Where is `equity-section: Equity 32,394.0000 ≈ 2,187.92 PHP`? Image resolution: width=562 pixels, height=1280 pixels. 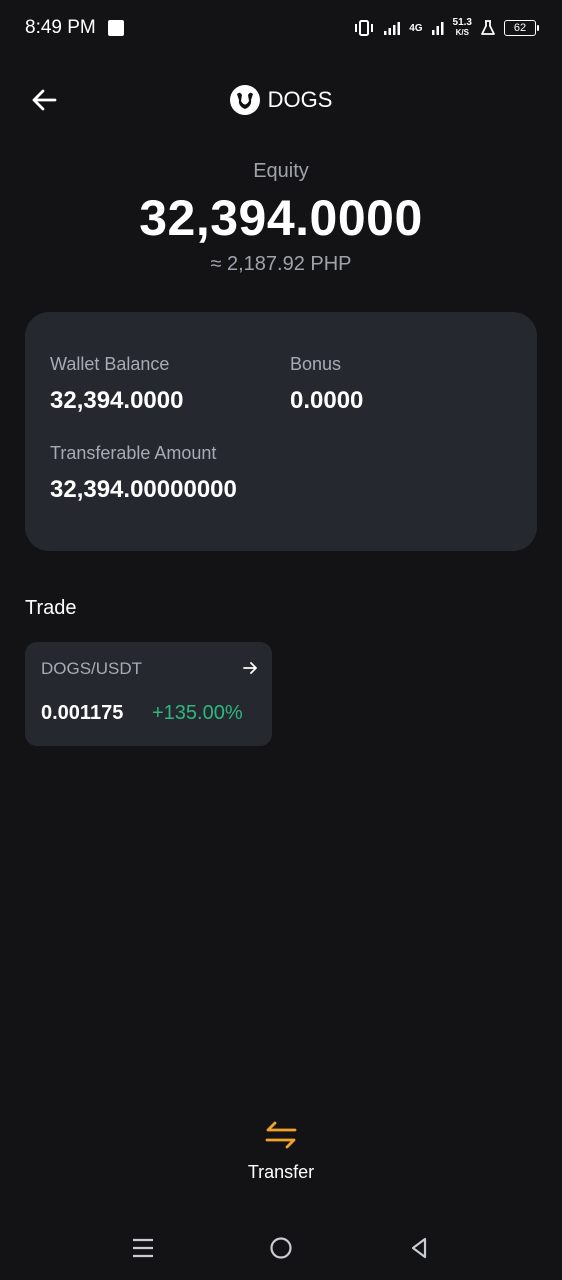
equity-section: Equity 32,394.0000 ≈ 2,187.92 PHP is located at coordinates (281, 218).